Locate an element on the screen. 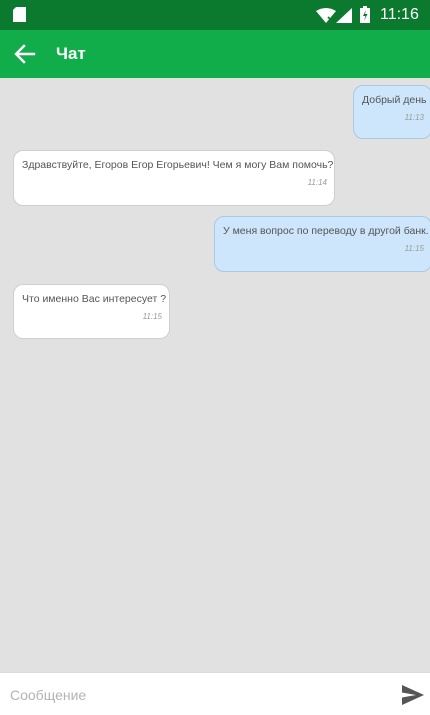 This screenshot has height=715, width=430. message-time: 11:14 is located at coordinates (317, 182).